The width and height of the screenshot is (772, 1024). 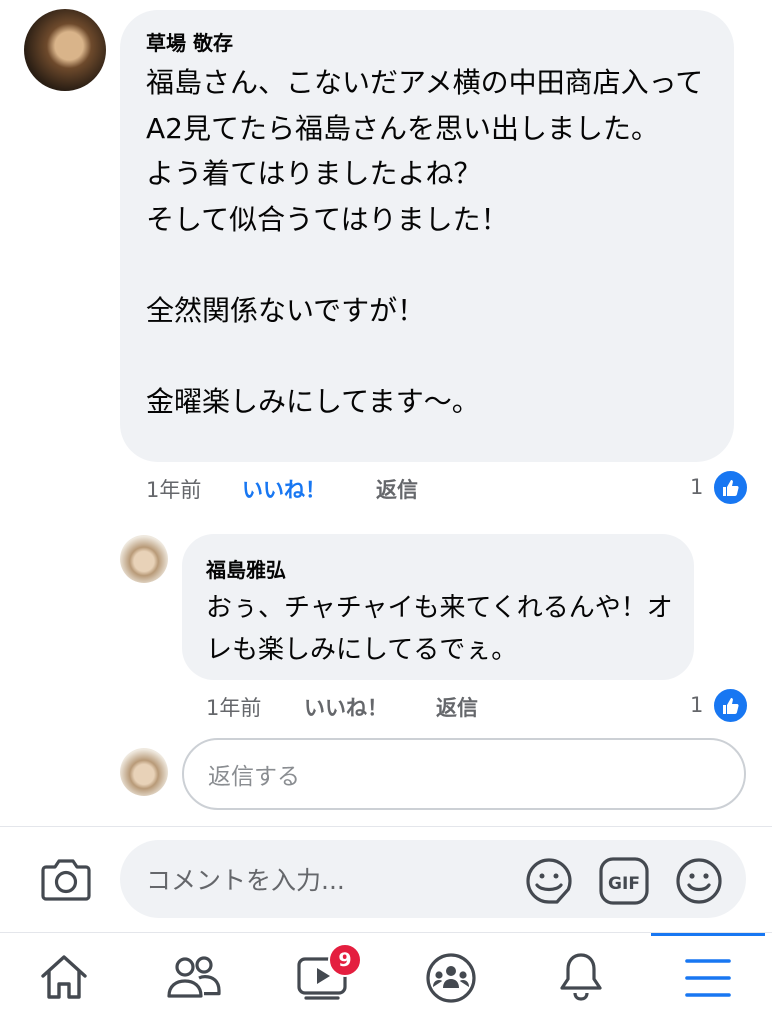 What do you see at coordinates (464, 774) in the screenshot?
I see `reply-input: 返信する` at bounding box center [464, 774].